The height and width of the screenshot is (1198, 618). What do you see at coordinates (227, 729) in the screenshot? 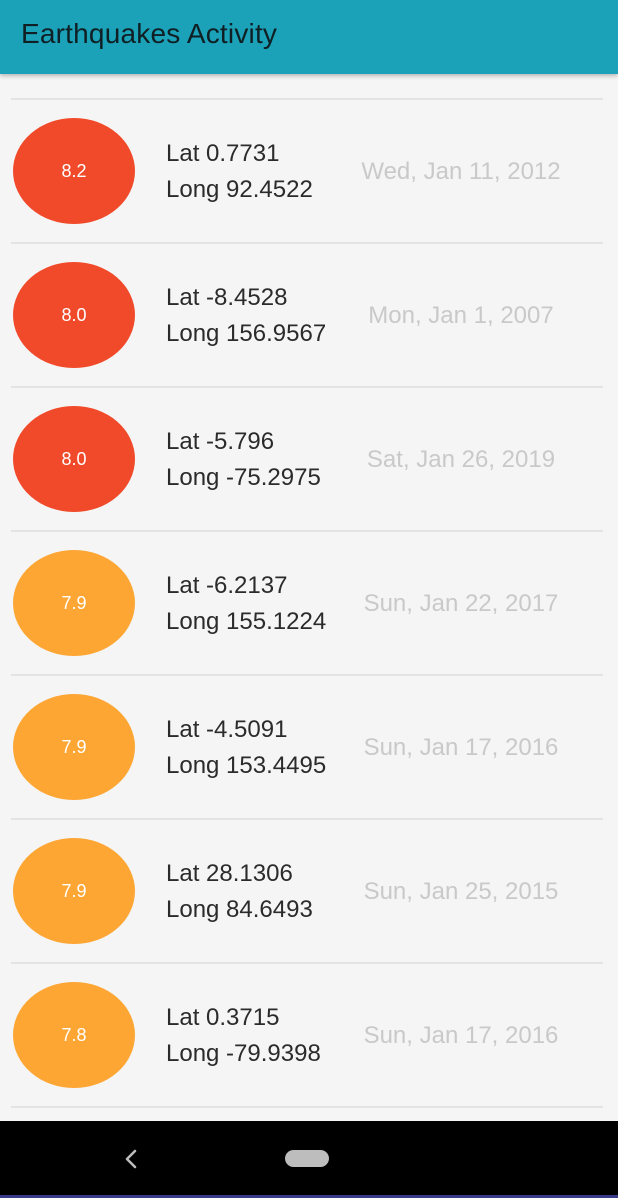
I see `latitude-label: Lat -4.5091` at bounding box center [227, 729].